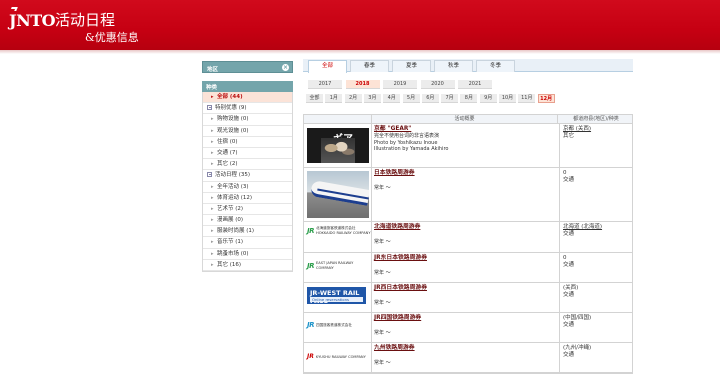 The image size is (720, 385). I want to click on page-title: 活动日程, so click(85, 20).